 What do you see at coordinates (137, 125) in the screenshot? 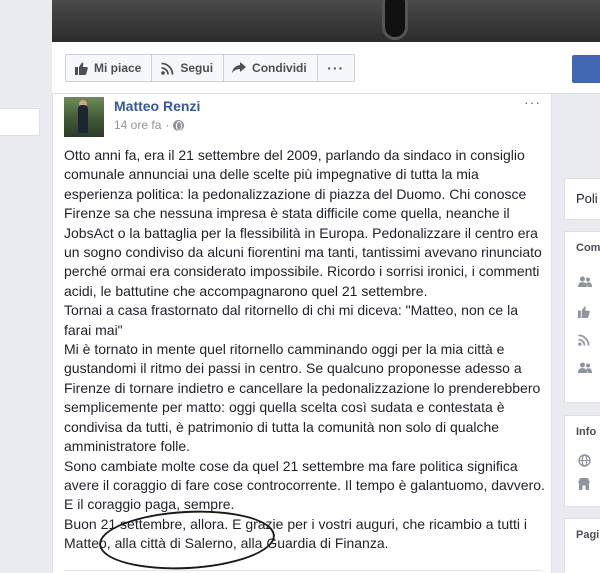
I see `post-timestamp: 14 ore fa` at bounding box center [137, 125].